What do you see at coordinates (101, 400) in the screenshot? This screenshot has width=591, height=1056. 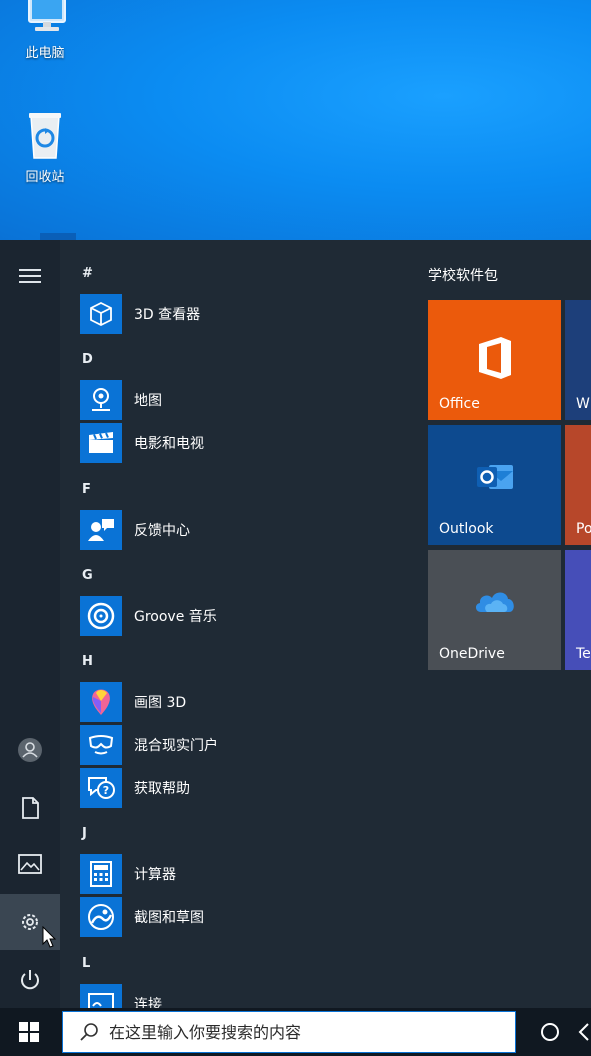 I see `maps-icon` at bounding box center [101, 400].